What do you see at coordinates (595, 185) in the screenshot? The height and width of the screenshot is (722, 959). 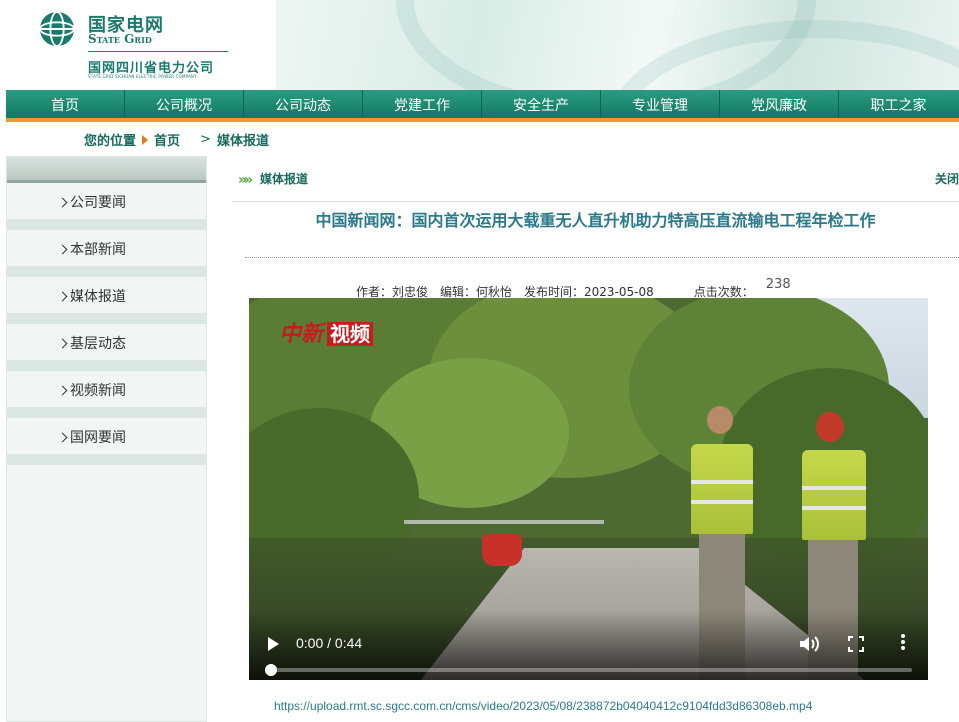 I see `content-header: »» 媒体报道 关闭` at bounding box center [595, 185].